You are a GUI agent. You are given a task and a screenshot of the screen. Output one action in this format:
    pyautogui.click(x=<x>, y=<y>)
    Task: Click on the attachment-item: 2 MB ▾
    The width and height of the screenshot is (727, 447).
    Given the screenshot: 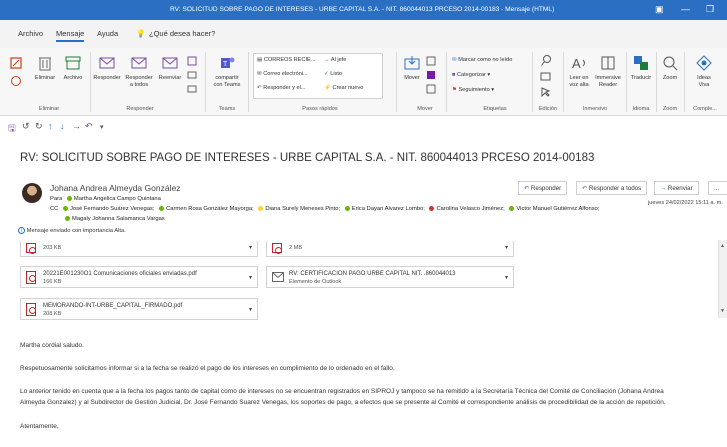 What is the action you would take?
    pyautogui.click(x=390, y=249)
    